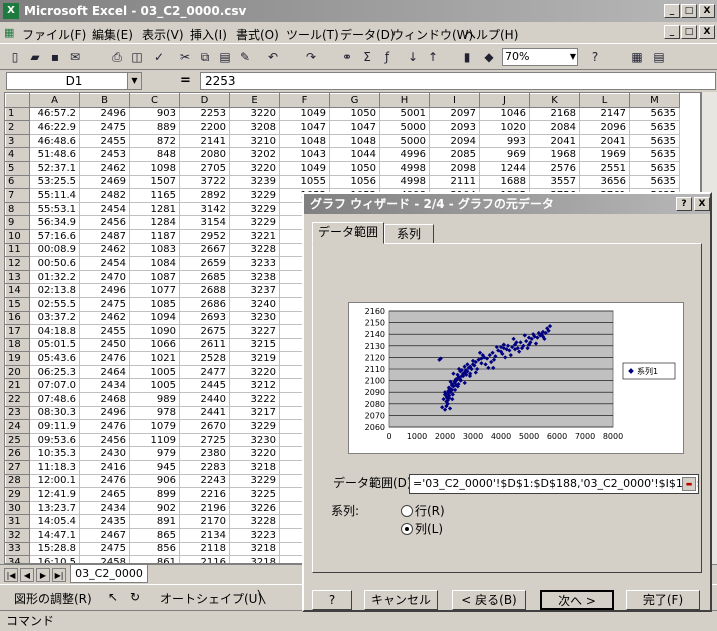  I want to click on cell: 46:57.2, so click(54, 114).